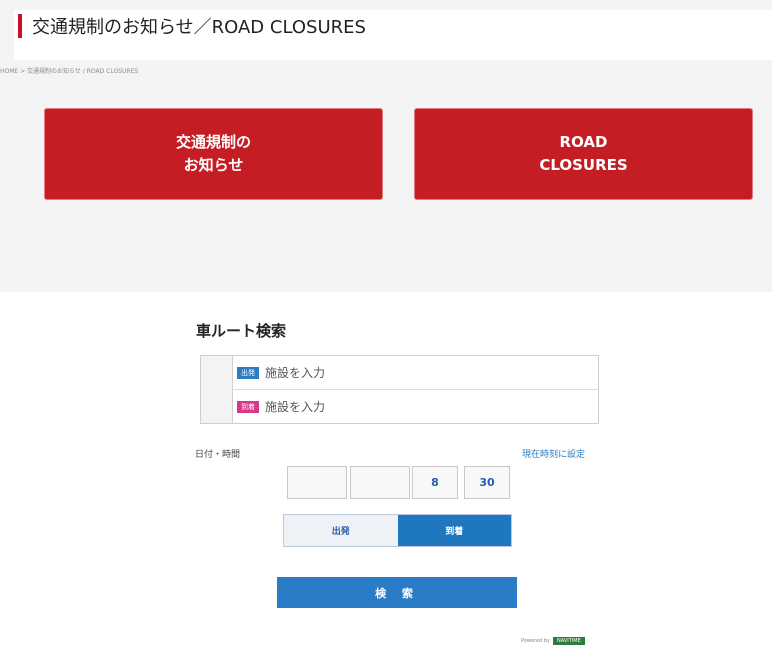  I want to click on en-button-line1: ROAD, so click(583, 142).